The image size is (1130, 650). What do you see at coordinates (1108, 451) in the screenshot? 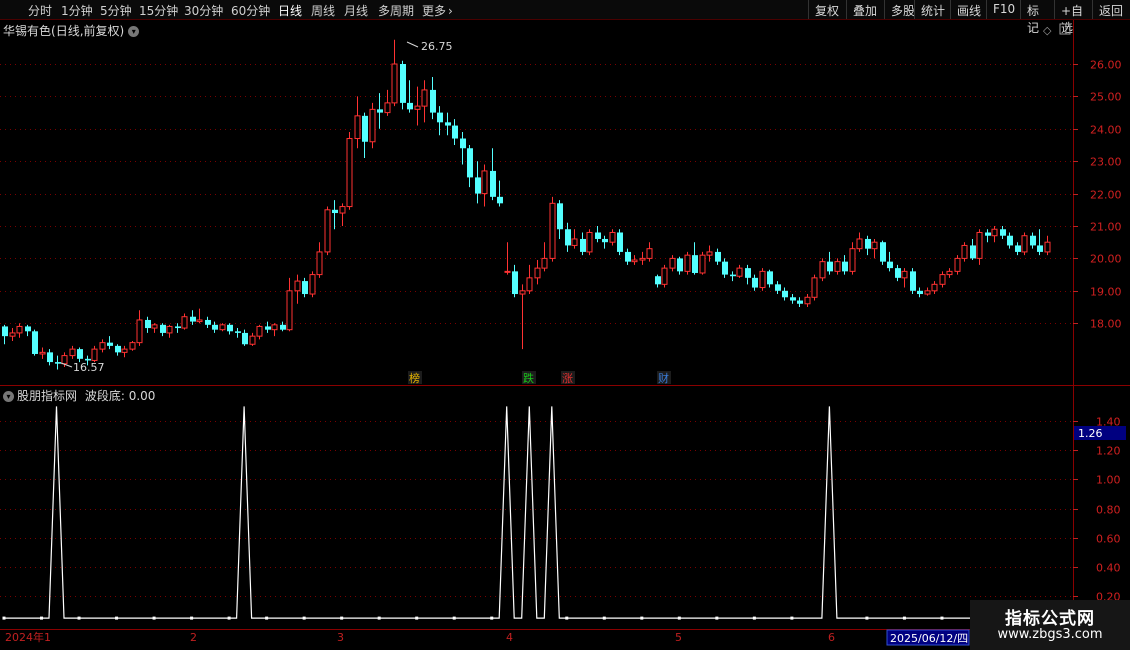
I see `indicator-axis-label: 1.20` at bounding box center [1108, 451].